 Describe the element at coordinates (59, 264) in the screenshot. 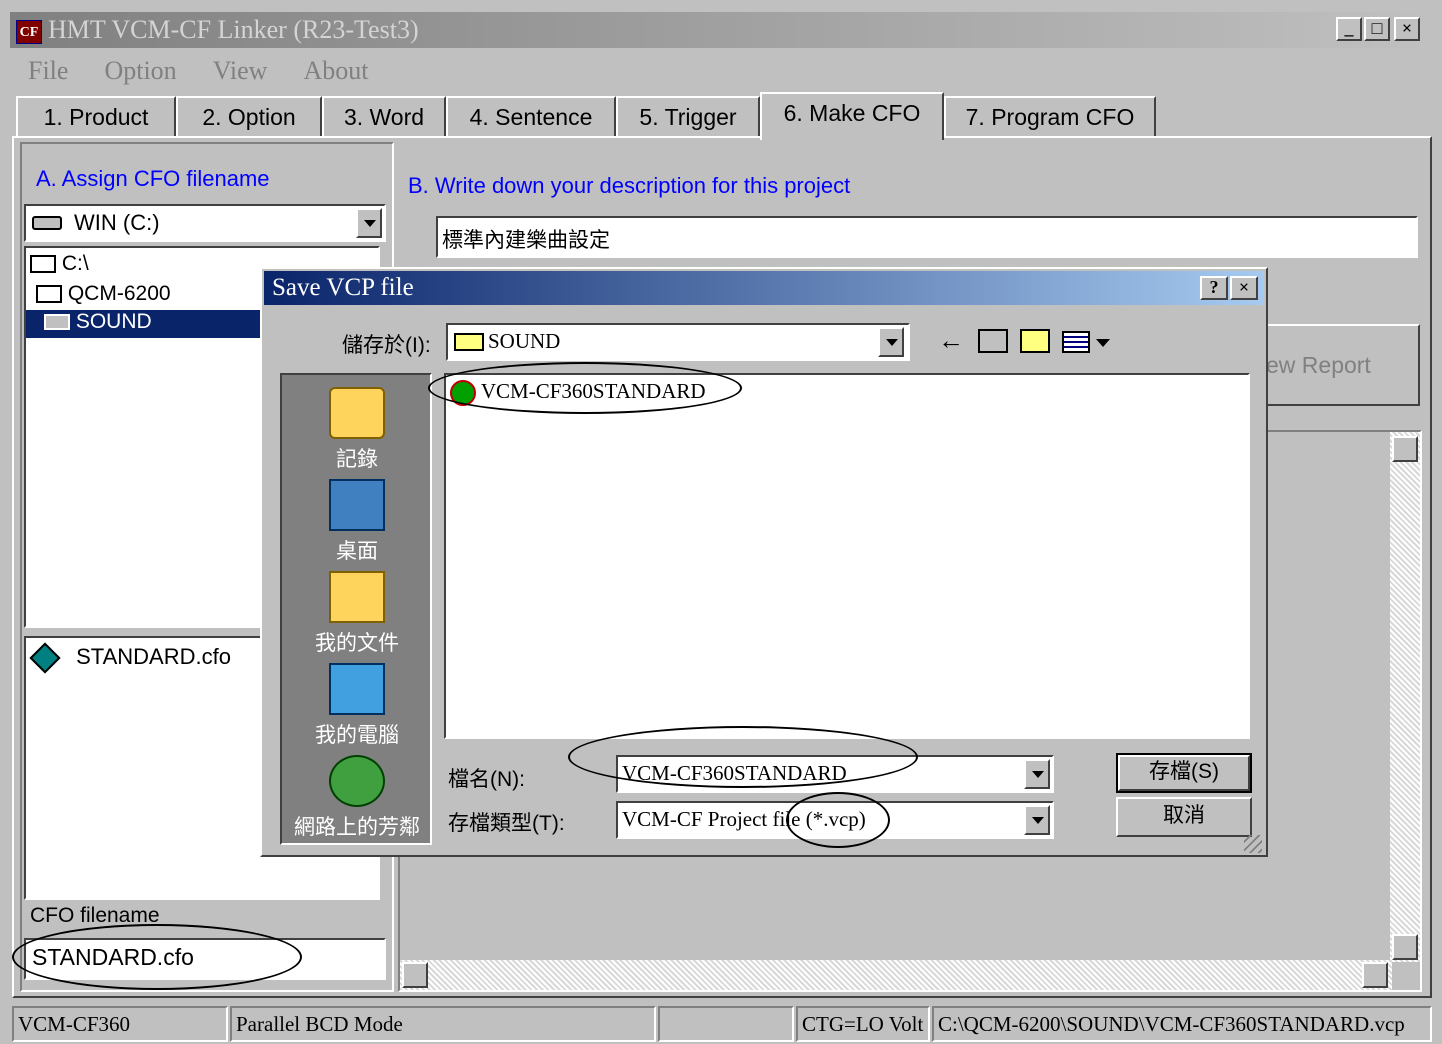

I see `folder-item-root: C:\` at that location.